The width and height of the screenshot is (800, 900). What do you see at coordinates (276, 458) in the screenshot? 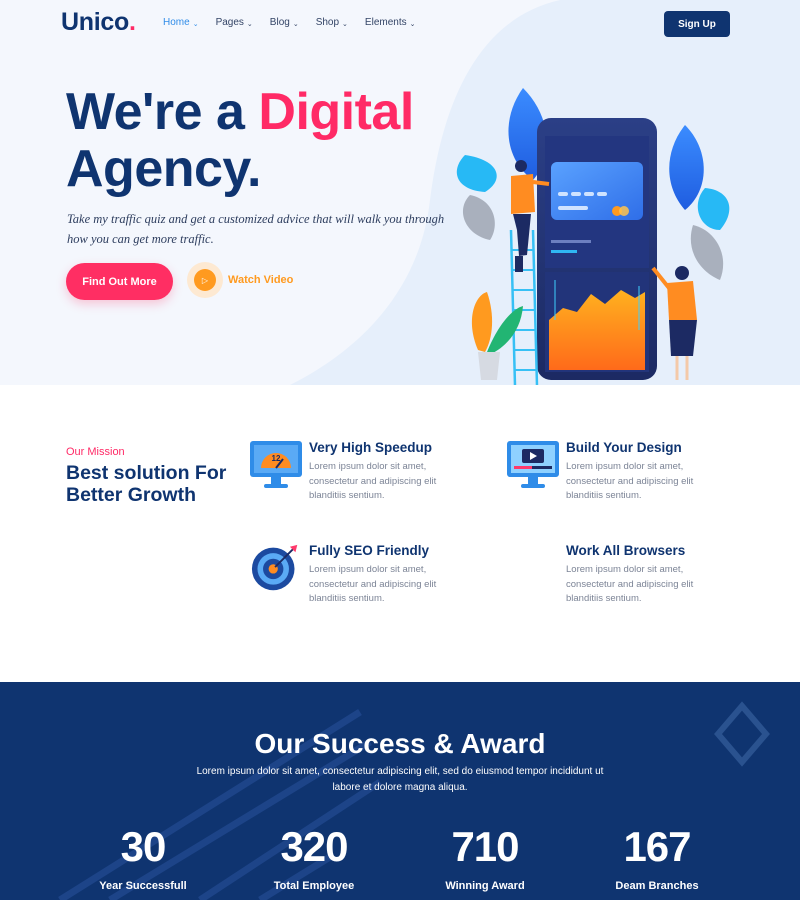
I see `clock-number: 12` at bounding box center [276, 458].